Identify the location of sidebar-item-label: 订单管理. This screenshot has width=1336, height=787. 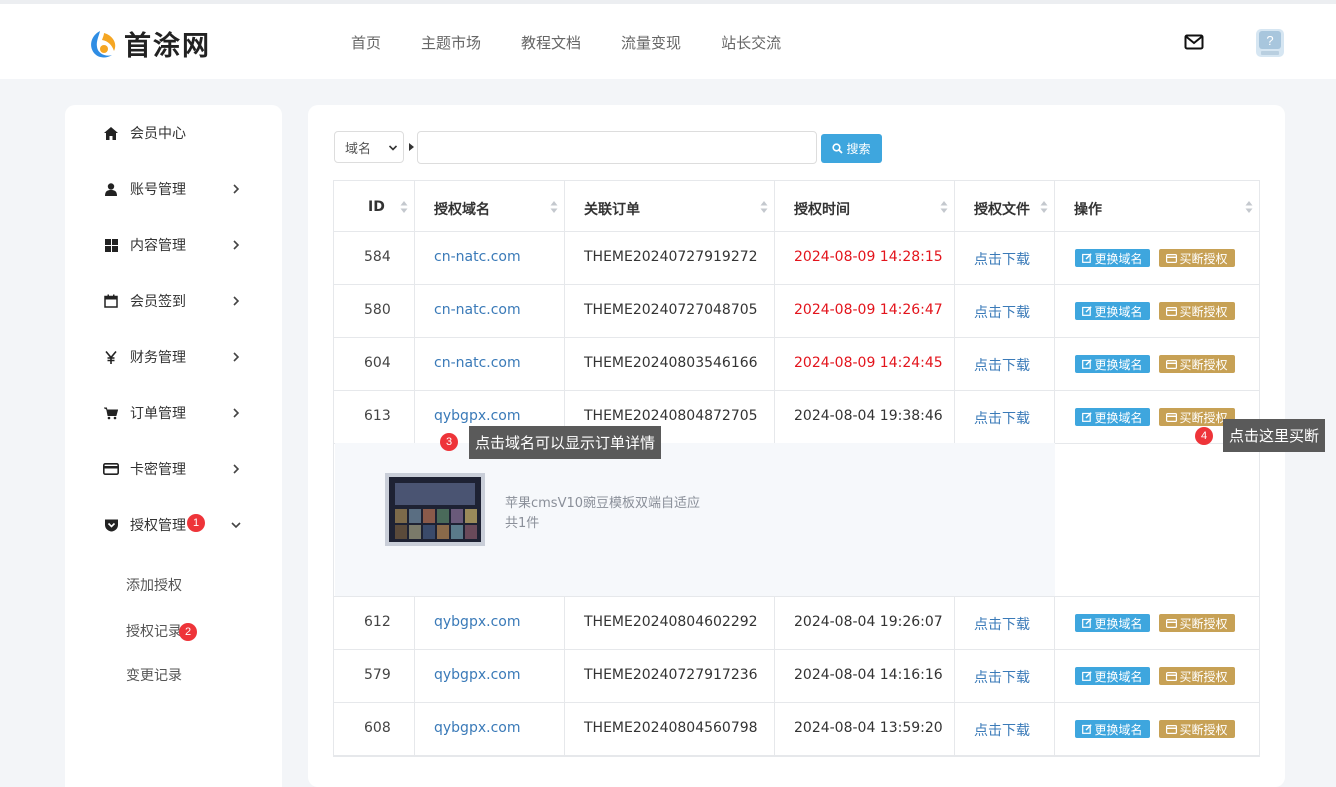
(158, 414).